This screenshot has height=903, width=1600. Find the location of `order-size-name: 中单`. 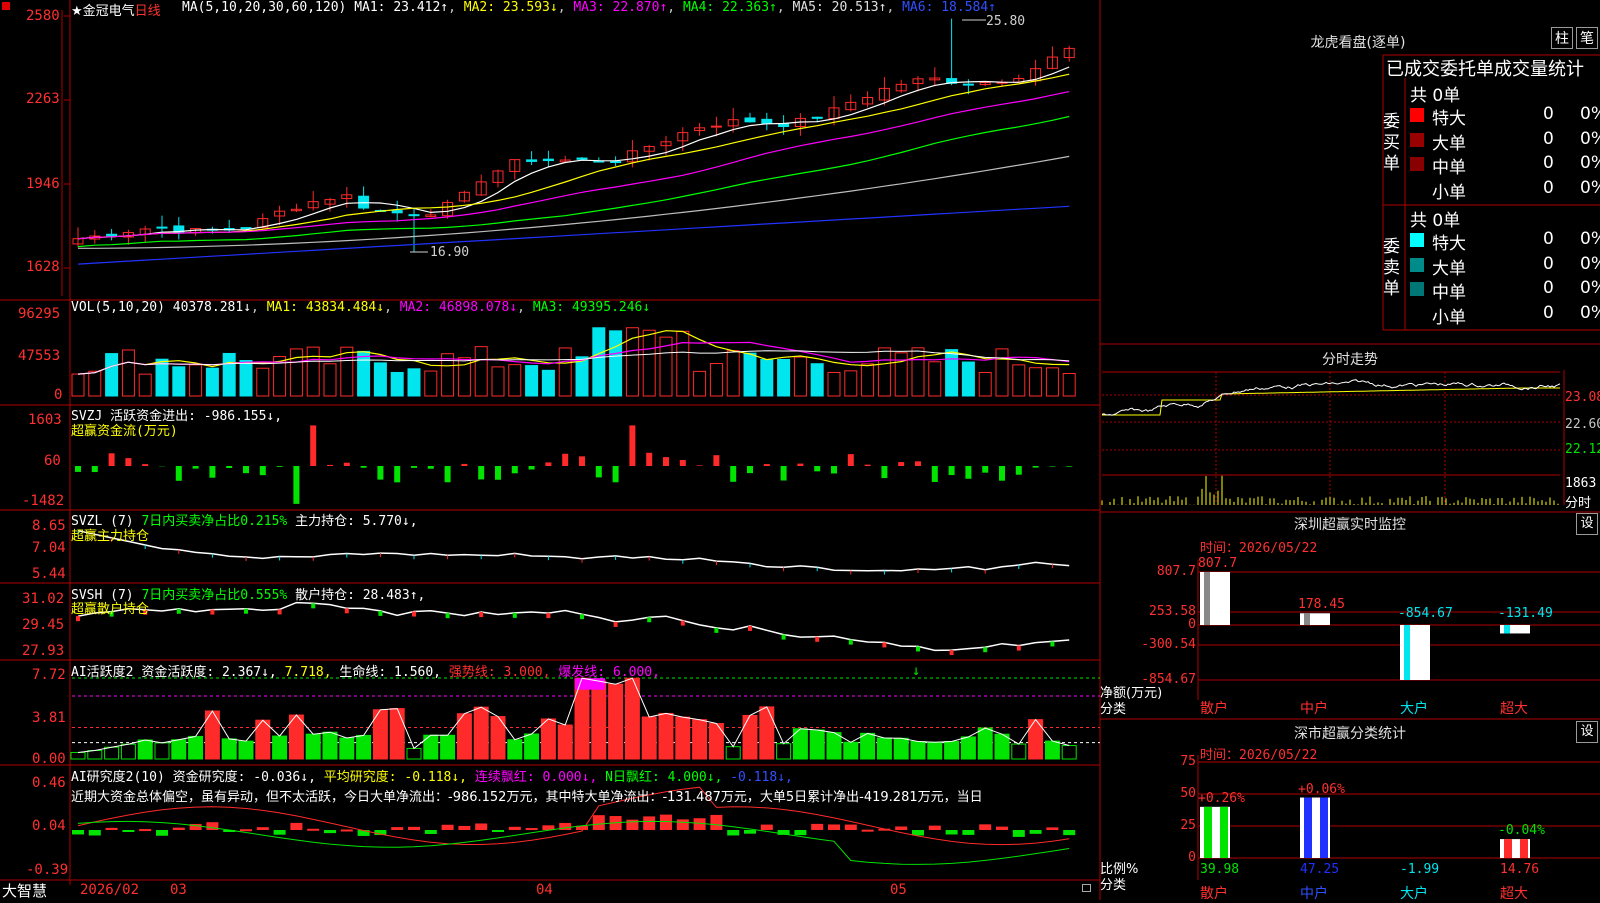

order-size-name: 中单 is located at coordinates (1449, 165).